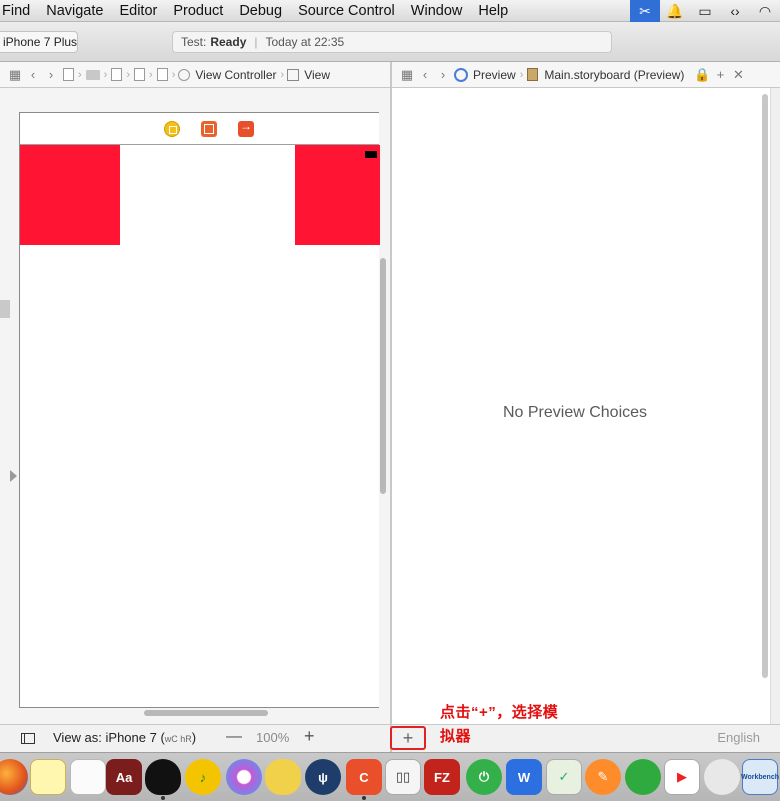 The width and height of the screenshot is (780, 801). Describe the element at coordinates (494, 75) in the screenshot. I see `jump-preview: Preview` at that location.